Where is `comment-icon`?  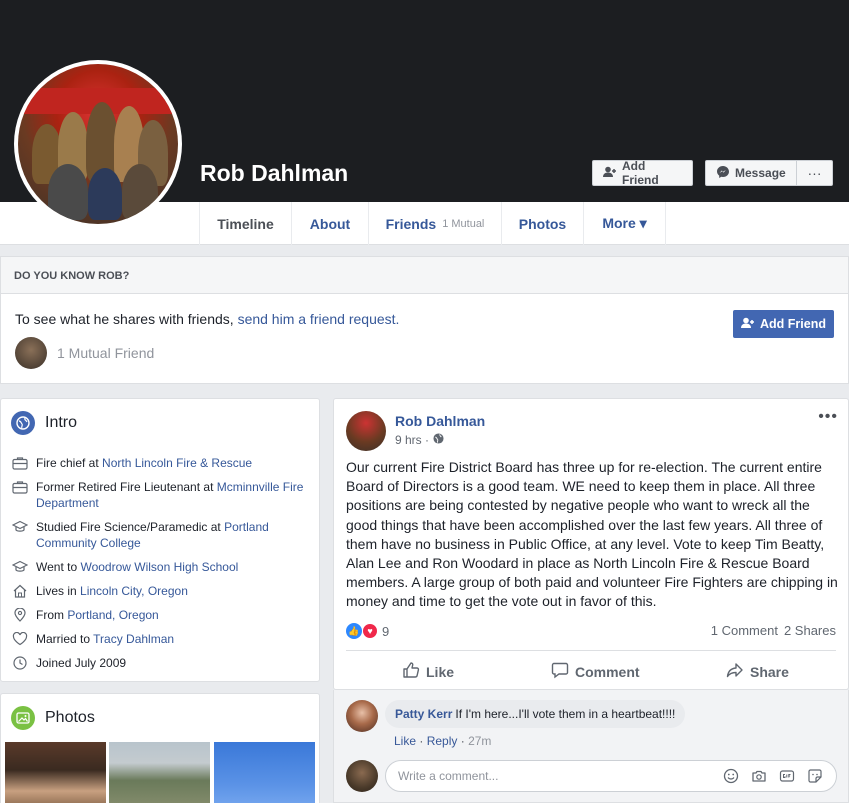 comment-icon is located at coordinates (560, 671).